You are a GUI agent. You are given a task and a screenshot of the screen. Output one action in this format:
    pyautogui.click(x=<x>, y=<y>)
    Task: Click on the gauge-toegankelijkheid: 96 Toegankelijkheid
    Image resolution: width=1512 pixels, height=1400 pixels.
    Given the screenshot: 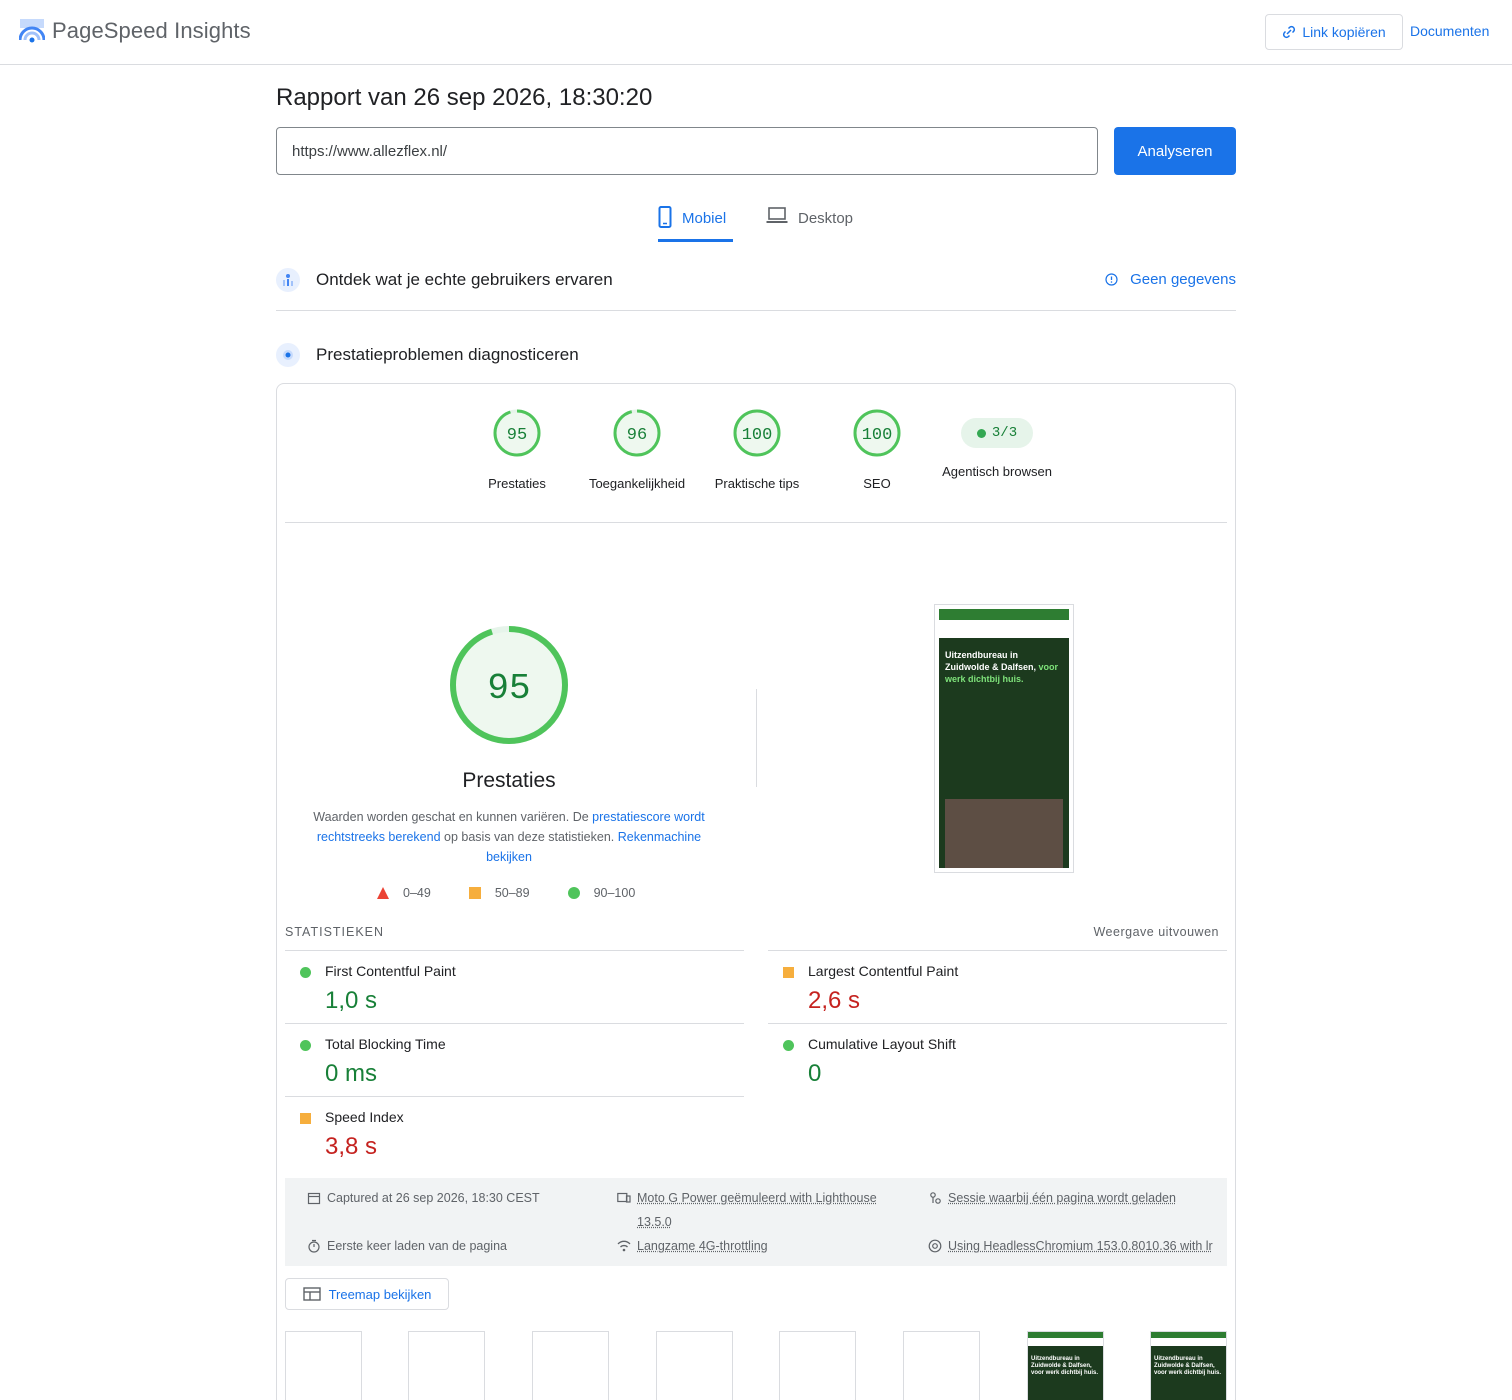 What is the action you would take?
    pyautogui.click(x=637, y=451)
    